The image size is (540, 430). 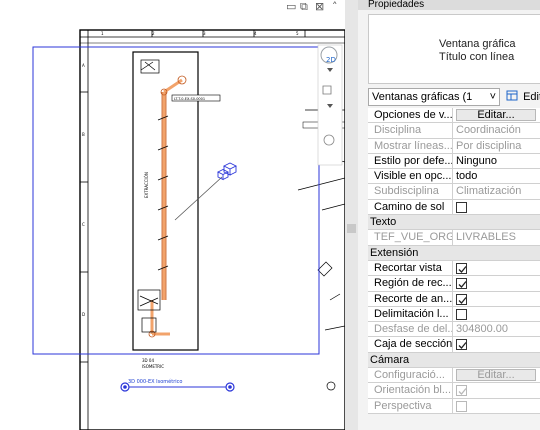 I want to click on section-label: Texto, so click(x=383, y=222).